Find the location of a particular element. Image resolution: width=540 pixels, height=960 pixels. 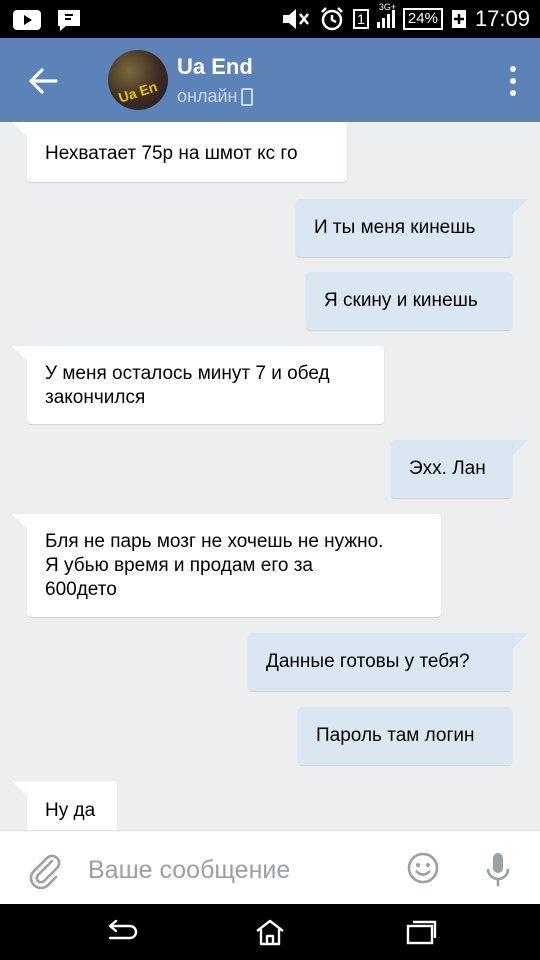

youtube-notification-icon is located at coordinates (27, 20).